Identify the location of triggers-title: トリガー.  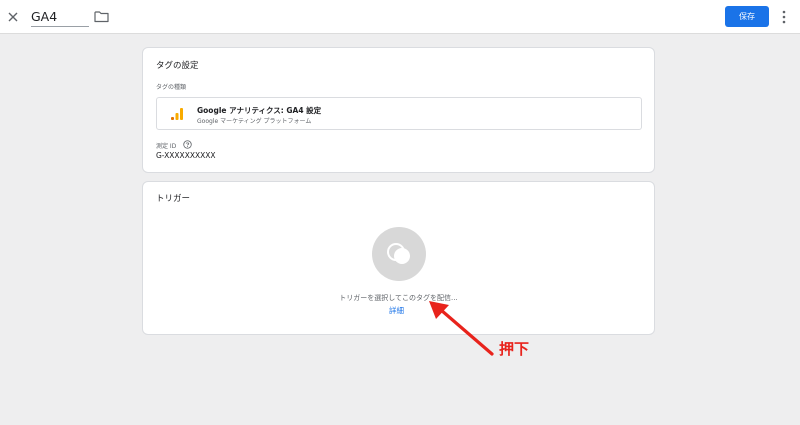
(173, 199).